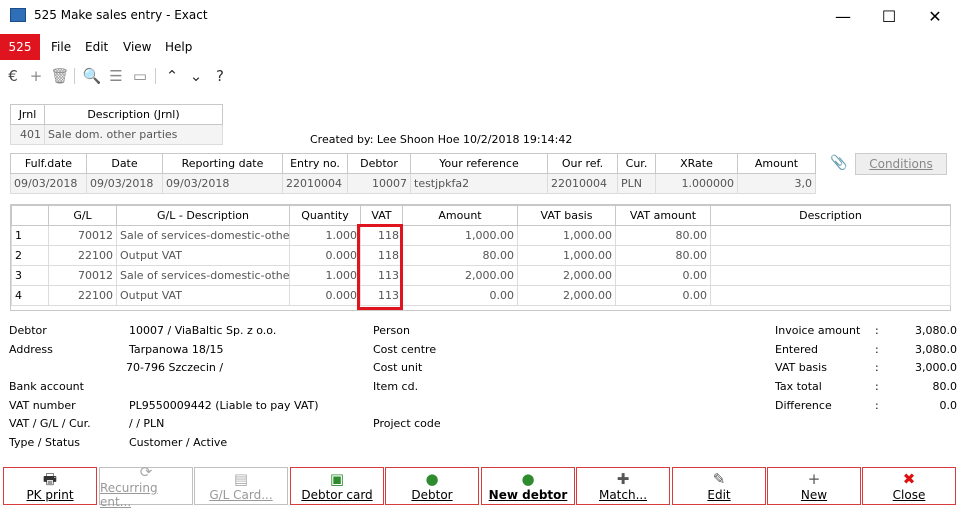 The height and width of the screenshot is (509, 959). What do you see at coordinates (801, 367) in the screenshot?
I see `total-label: VAT basis` at bounding box center [801, 367].